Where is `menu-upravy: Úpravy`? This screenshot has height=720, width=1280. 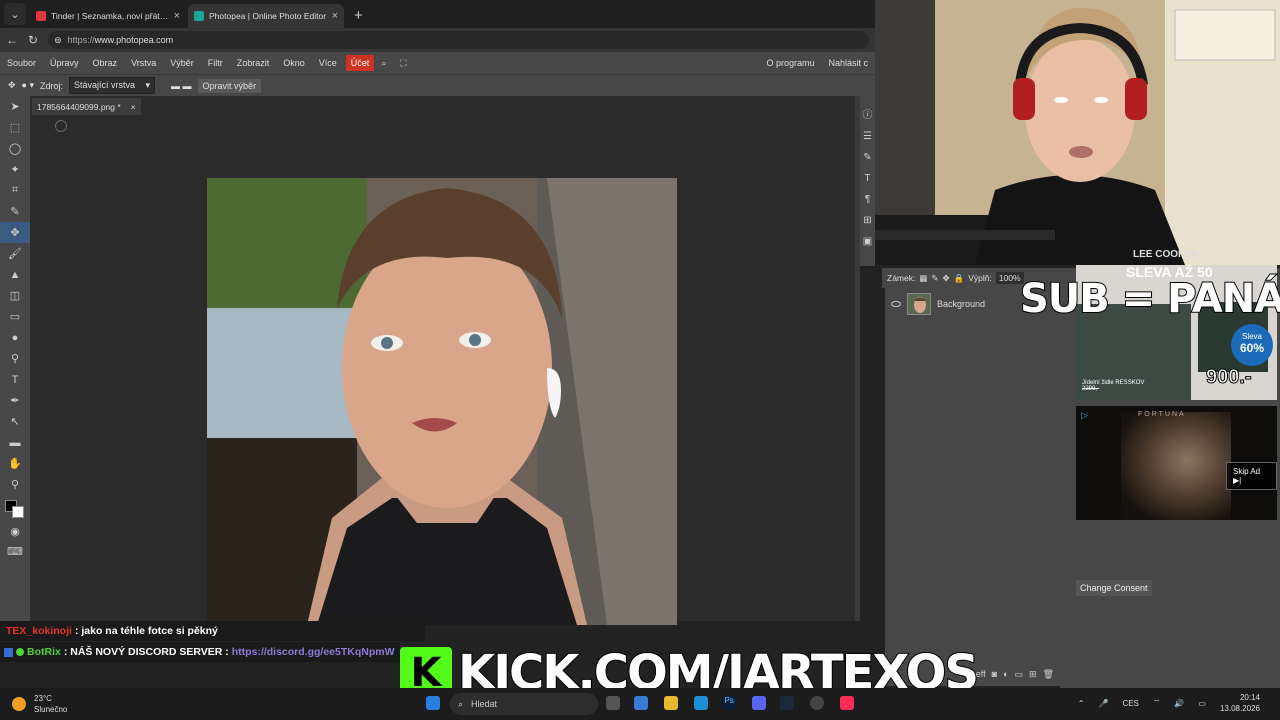 menu-upravy: Úpravy is located at coordinates (64, 63).